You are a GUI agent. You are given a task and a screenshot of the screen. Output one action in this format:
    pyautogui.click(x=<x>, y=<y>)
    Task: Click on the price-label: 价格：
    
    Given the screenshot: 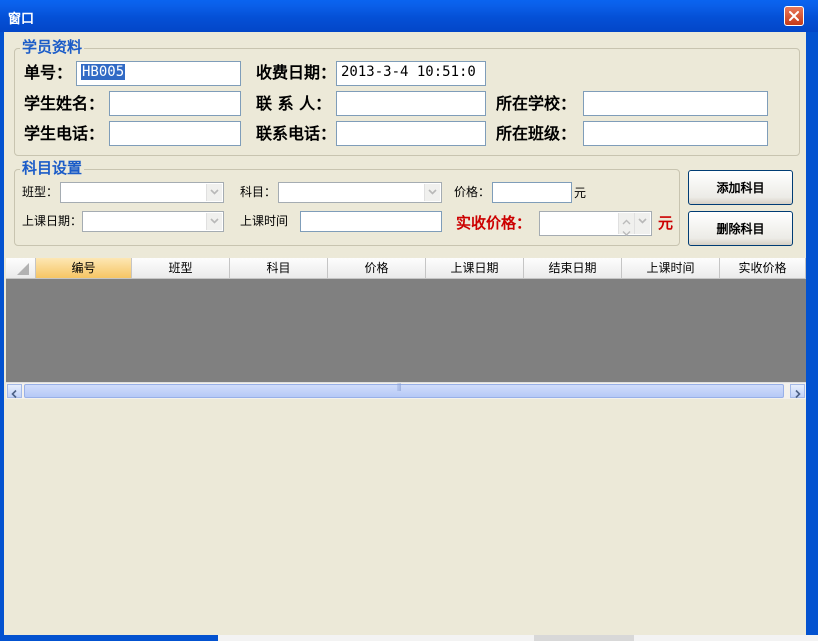 What is the action you would take?
    pyautogui.click(x=472, y=192)
    